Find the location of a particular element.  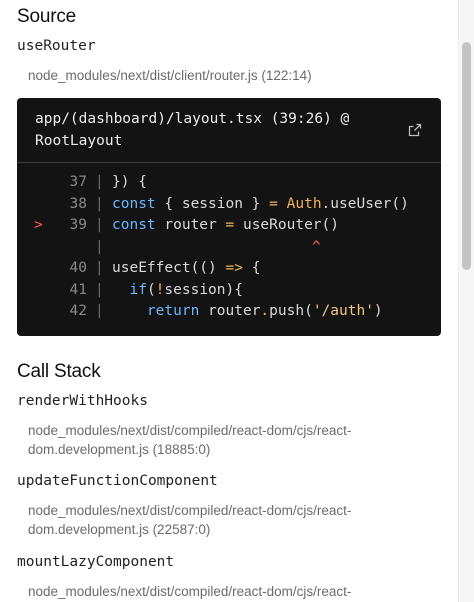

code-token: ( is located at coordinates (151, 289).